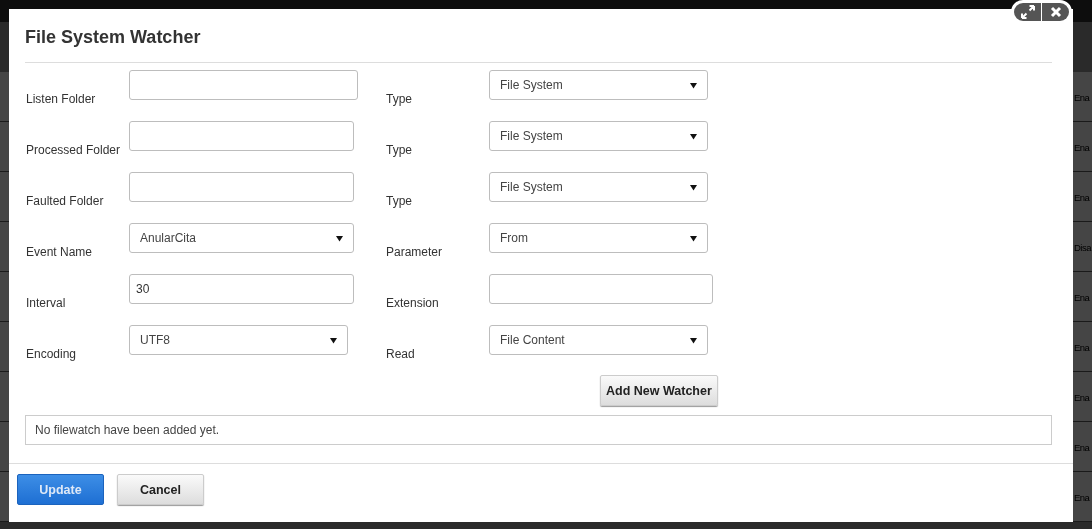 This screenshot has height=529, width=1092. What do you see at coordinates (659, 390) in the screenshot?
I see `add-watcher-button: Add New Watcher` at bounding box center [659, 390].